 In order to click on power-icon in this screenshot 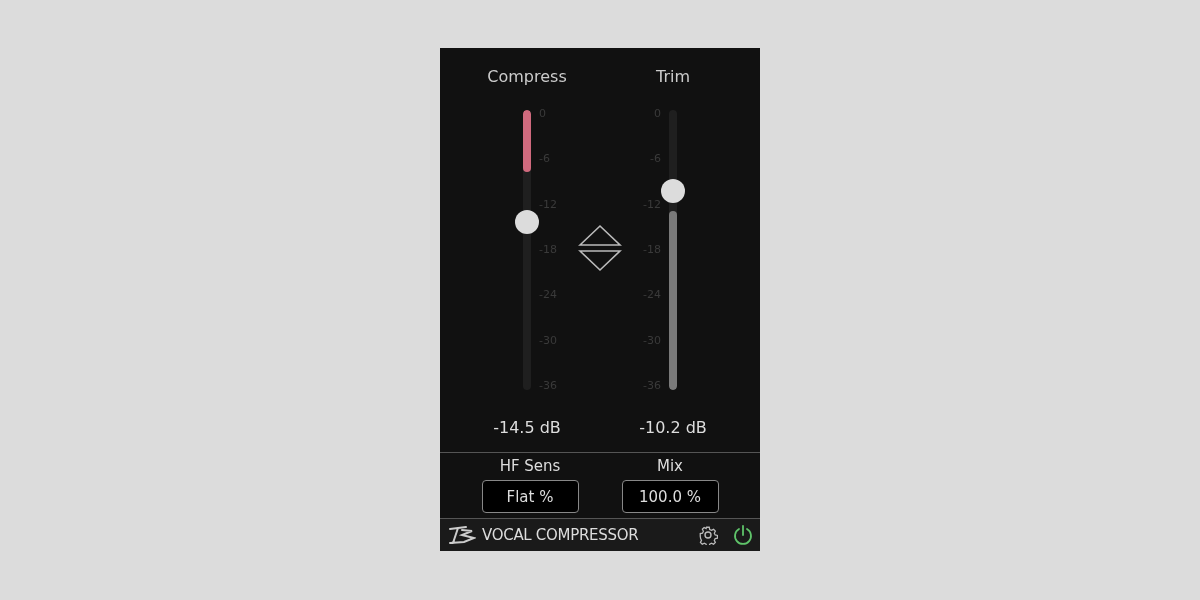, I will do `click(743, 535)`.